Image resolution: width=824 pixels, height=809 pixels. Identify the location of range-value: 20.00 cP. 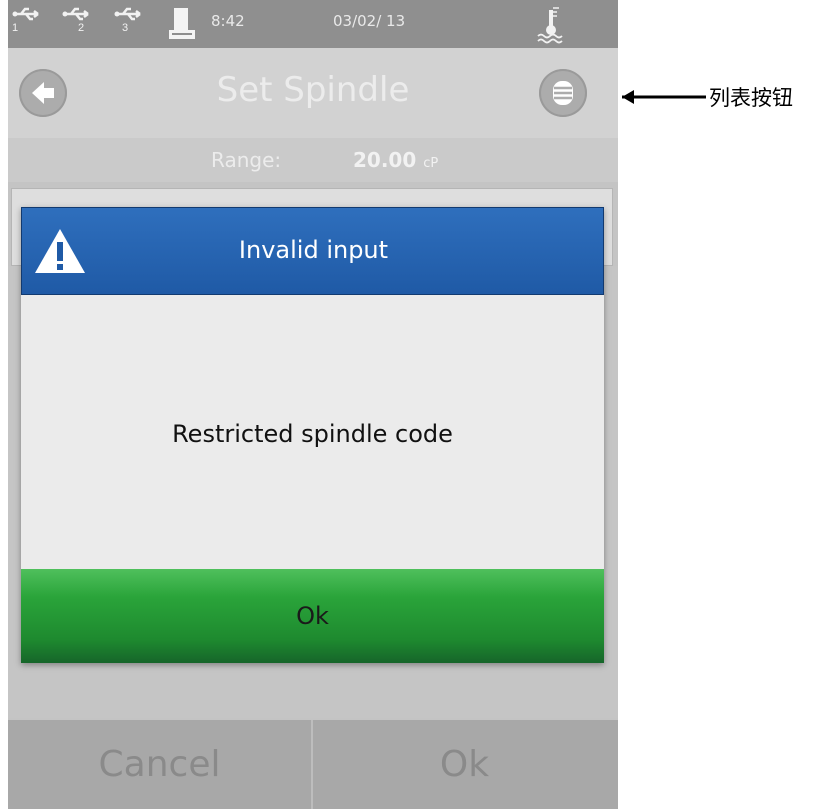
(395, 160).